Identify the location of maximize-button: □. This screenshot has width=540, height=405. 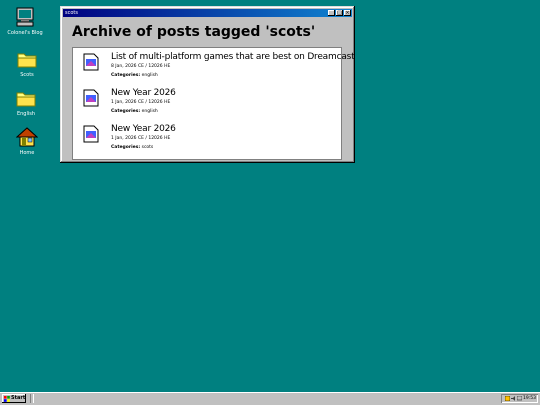
(339, 13).